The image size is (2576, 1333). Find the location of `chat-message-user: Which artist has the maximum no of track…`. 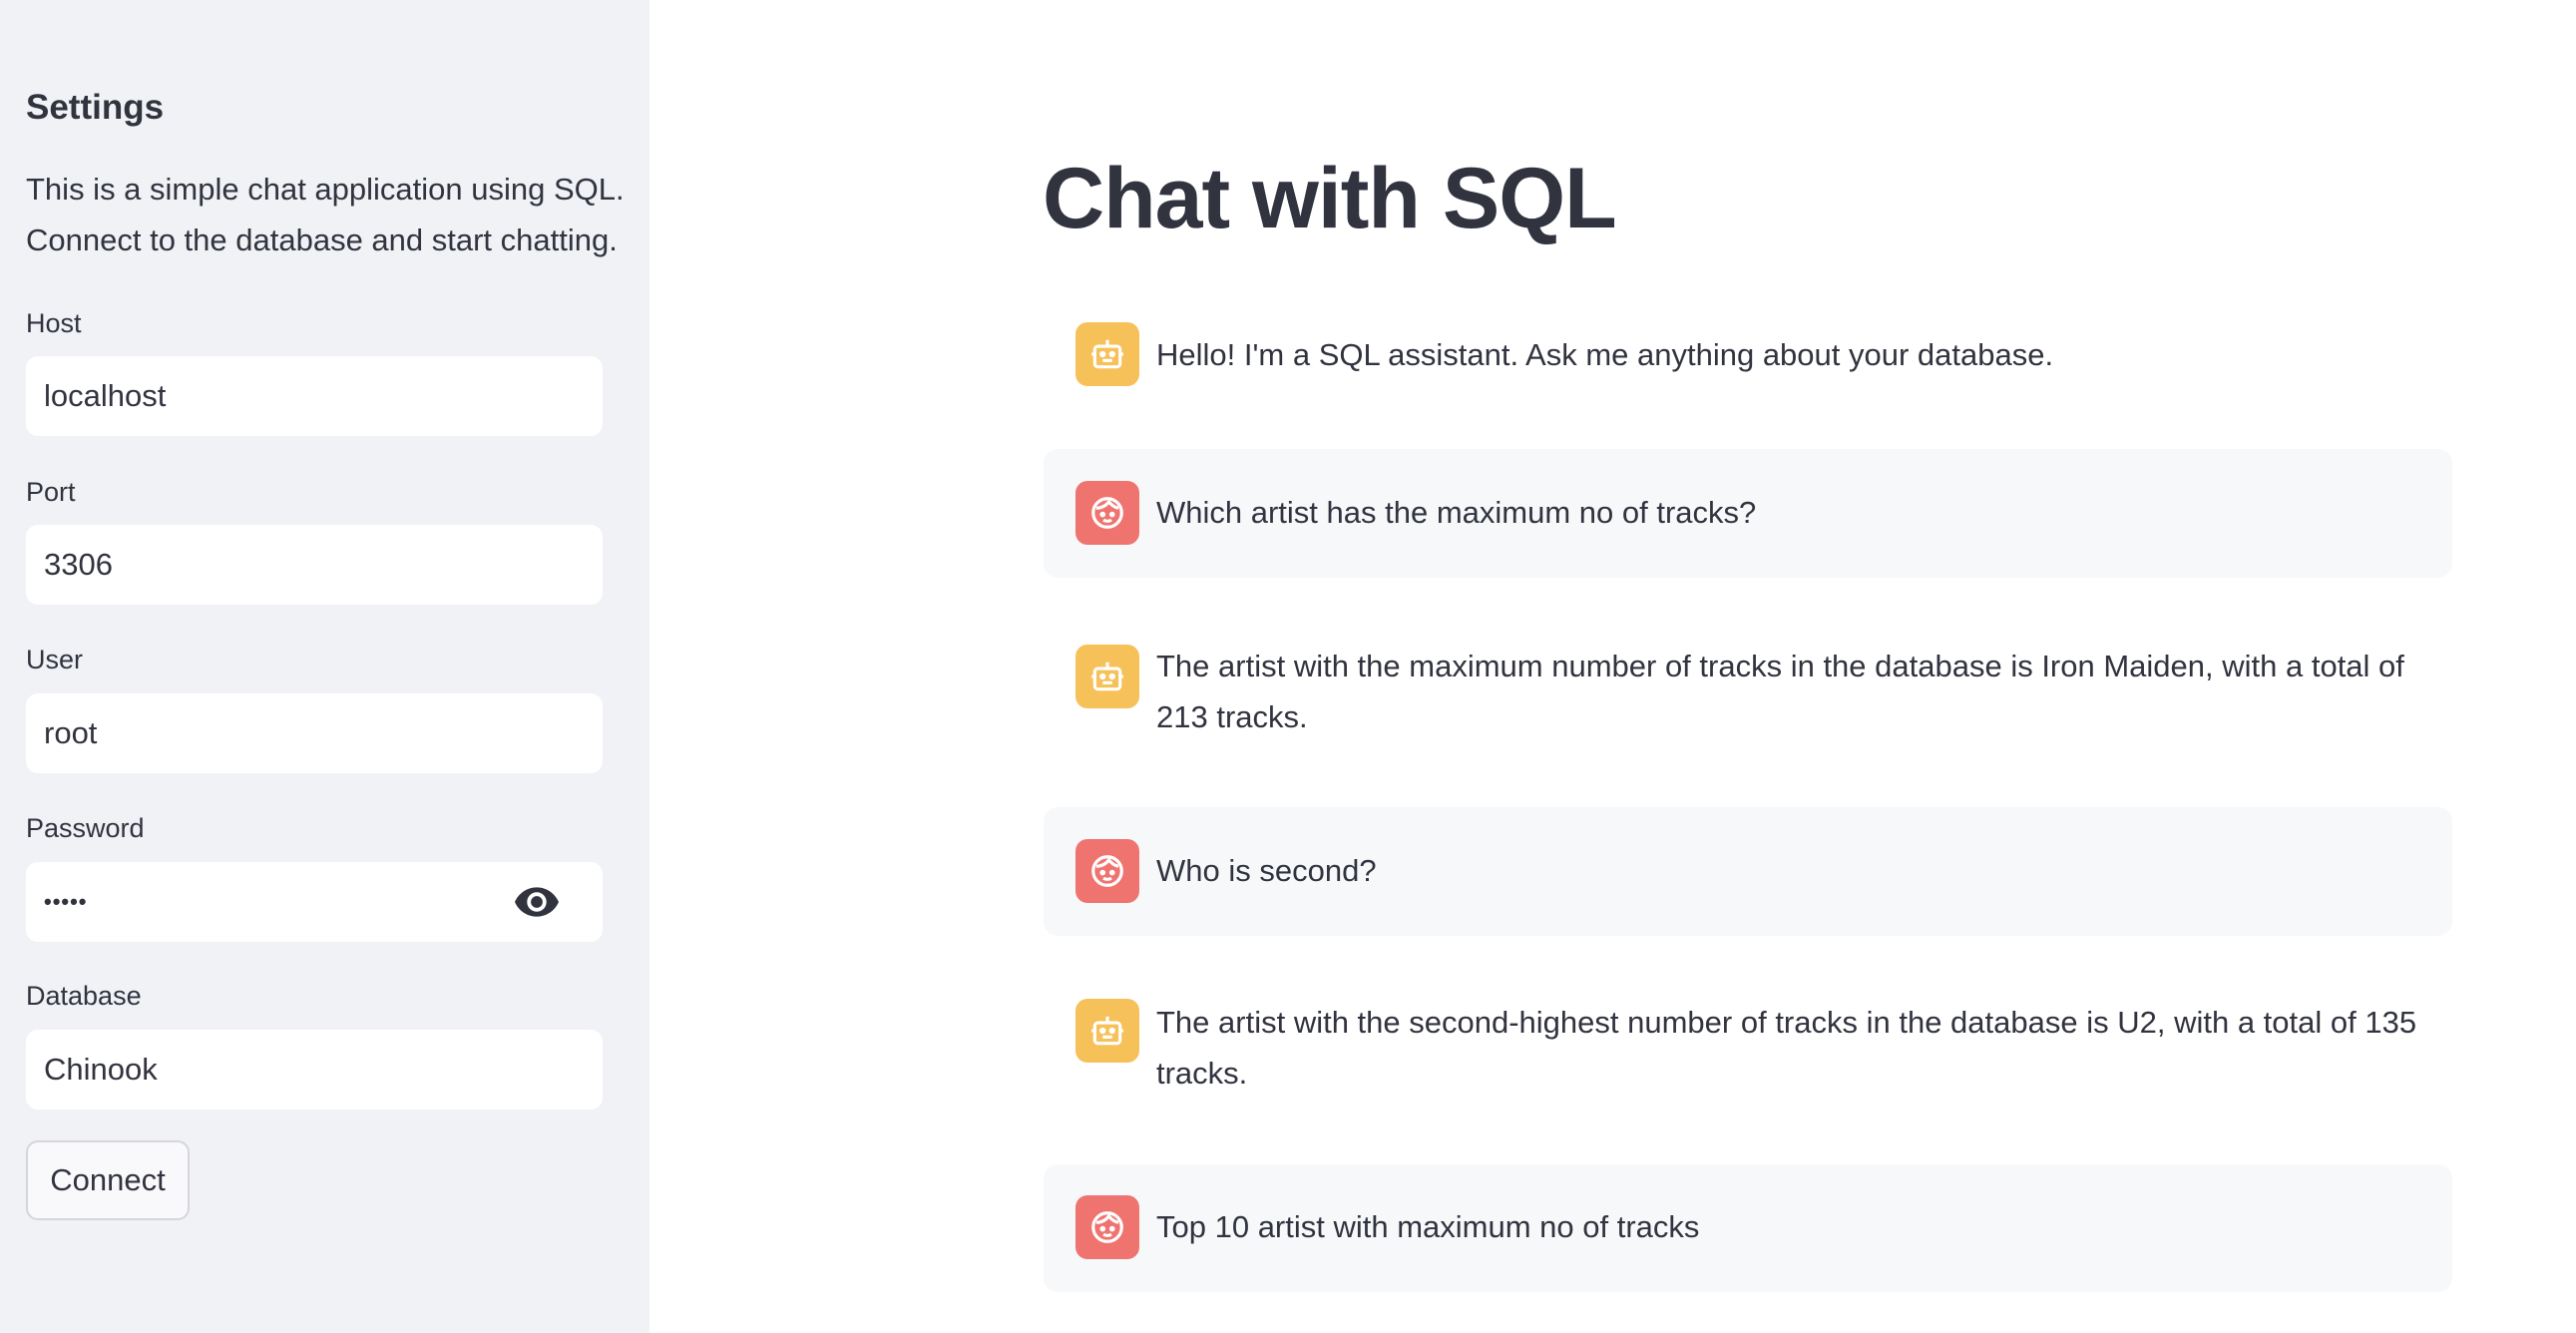

chat-message-user: Which artist has the maximum no of track… is located at coordinates (1748, 513).